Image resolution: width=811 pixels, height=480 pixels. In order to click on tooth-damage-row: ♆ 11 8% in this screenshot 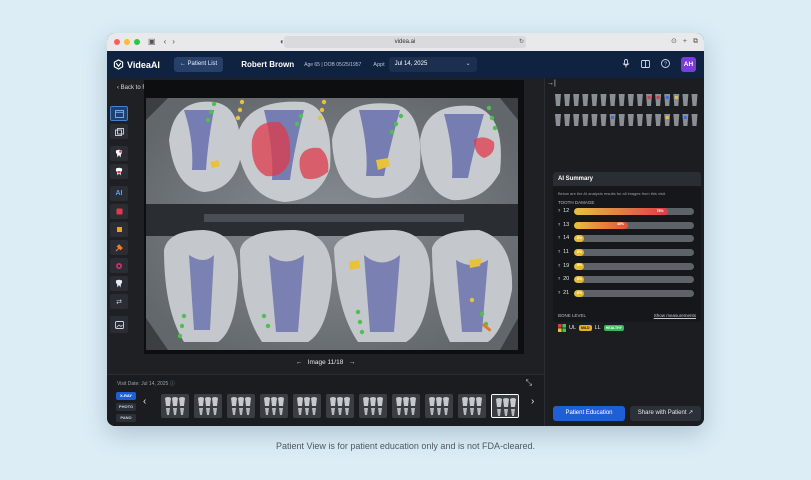, I will do `click(629, 253)`.